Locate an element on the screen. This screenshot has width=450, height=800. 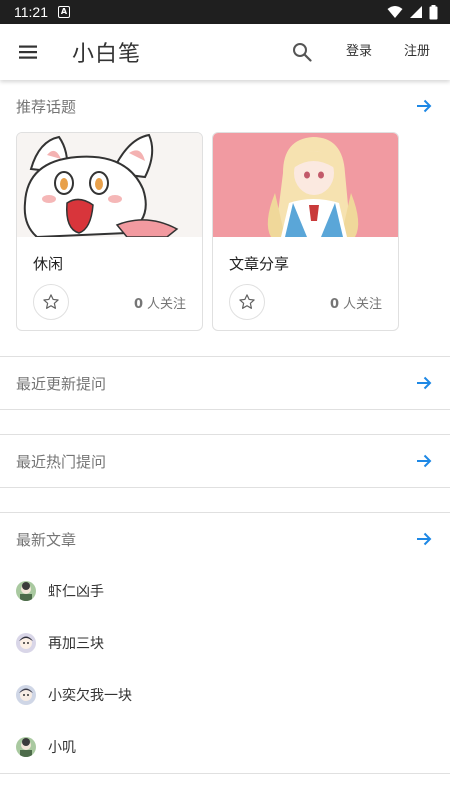
section-title: 最新文章 is located at coordinates (46, 539).